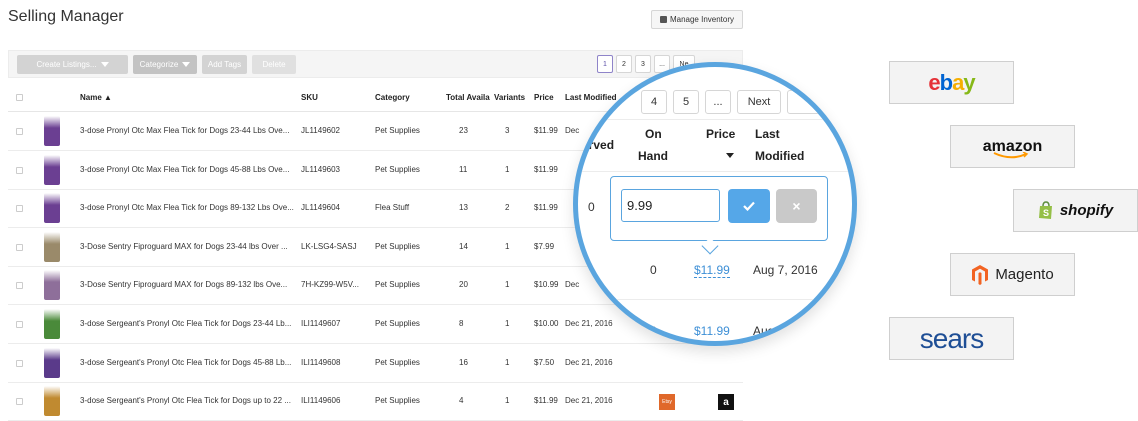 The height and width of the screenshot is (421, 1138). I want to click on amazon-logo: amazon, so click(1012, 146).